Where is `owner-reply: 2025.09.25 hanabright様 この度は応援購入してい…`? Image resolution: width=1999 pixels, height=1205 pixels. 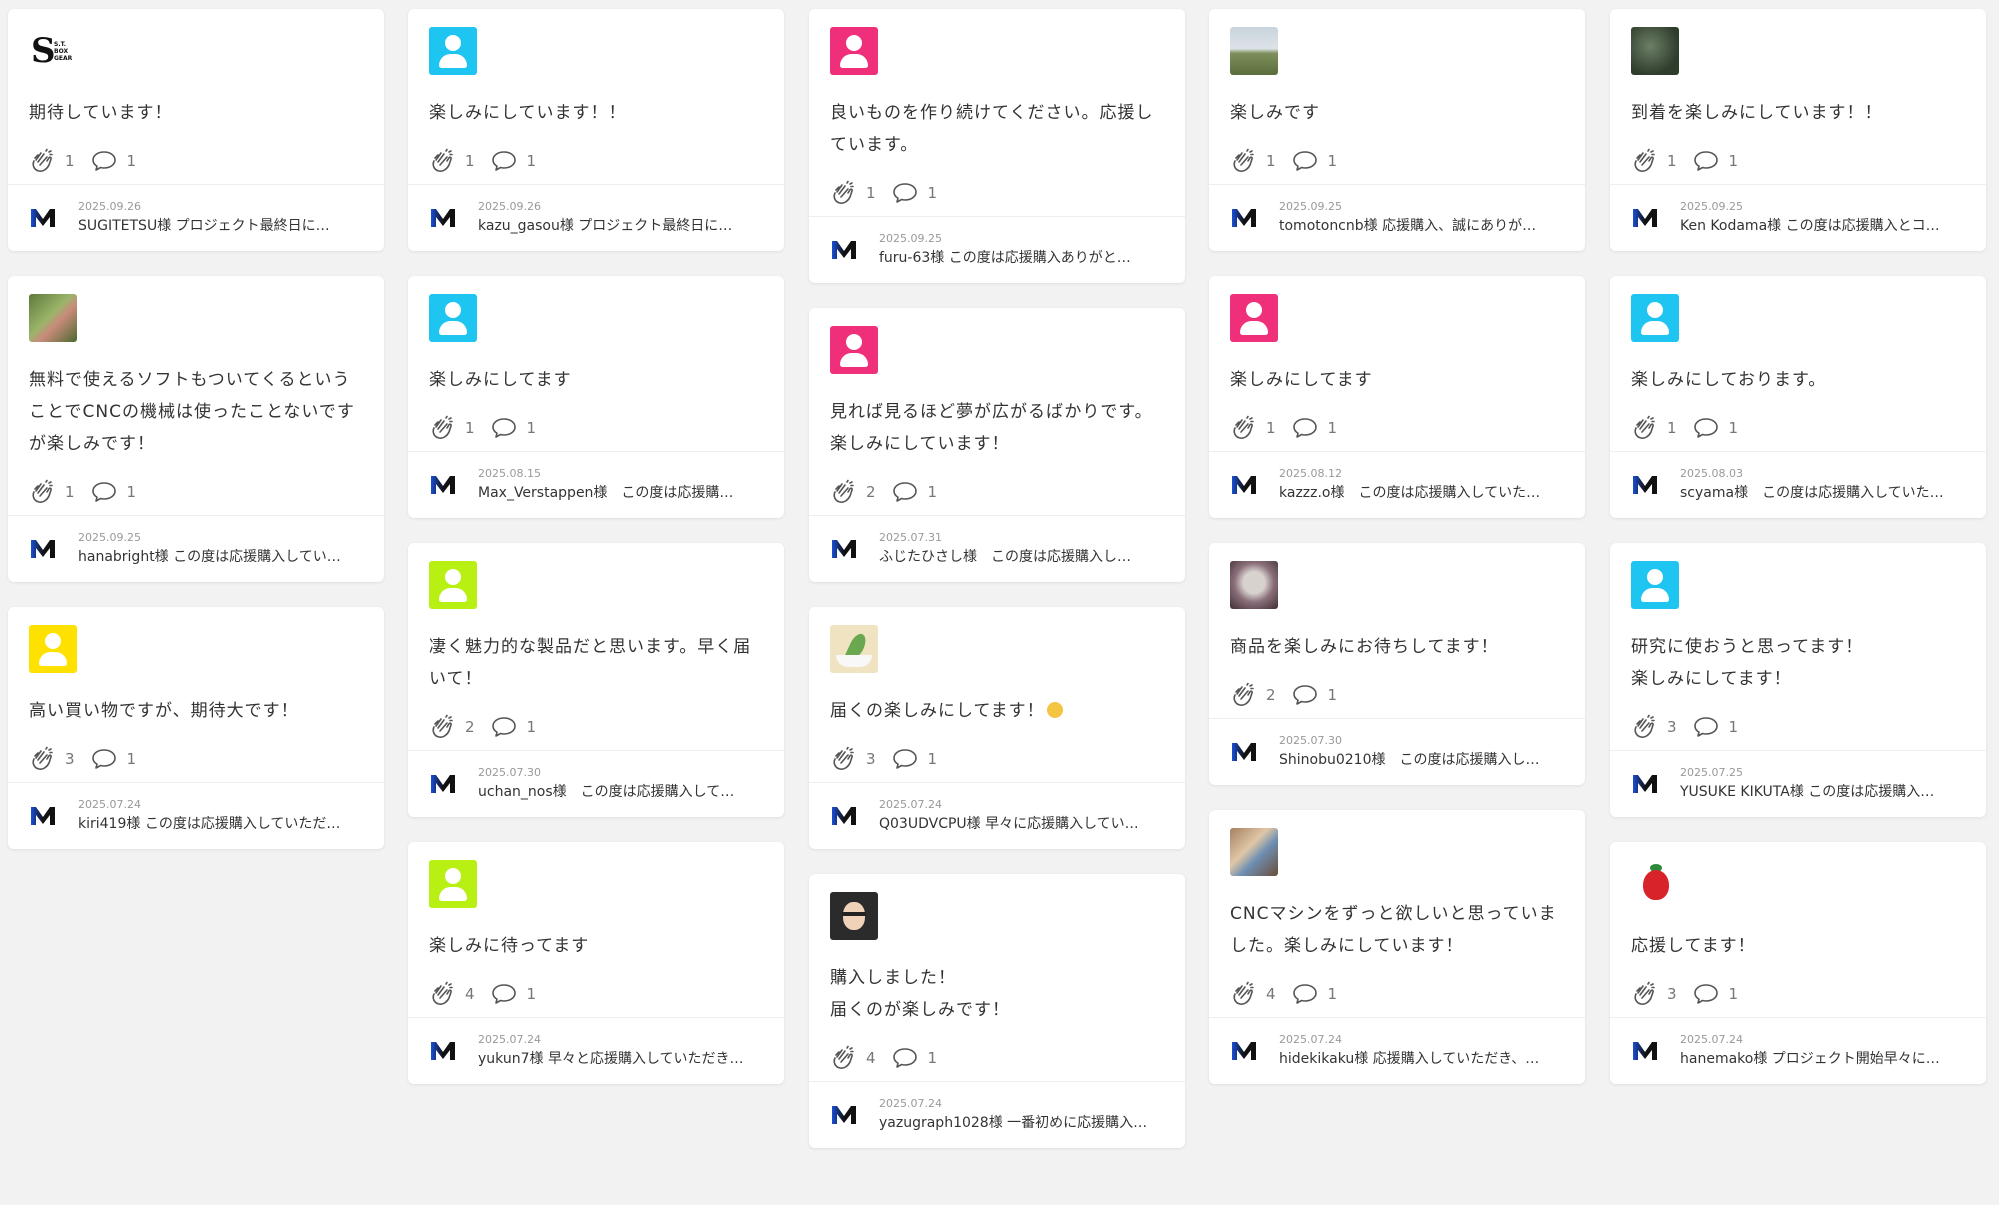 owner-reply: 2025.09.25 hanabright様 この度は応援購入してい… is located at coordinates (196, 549).